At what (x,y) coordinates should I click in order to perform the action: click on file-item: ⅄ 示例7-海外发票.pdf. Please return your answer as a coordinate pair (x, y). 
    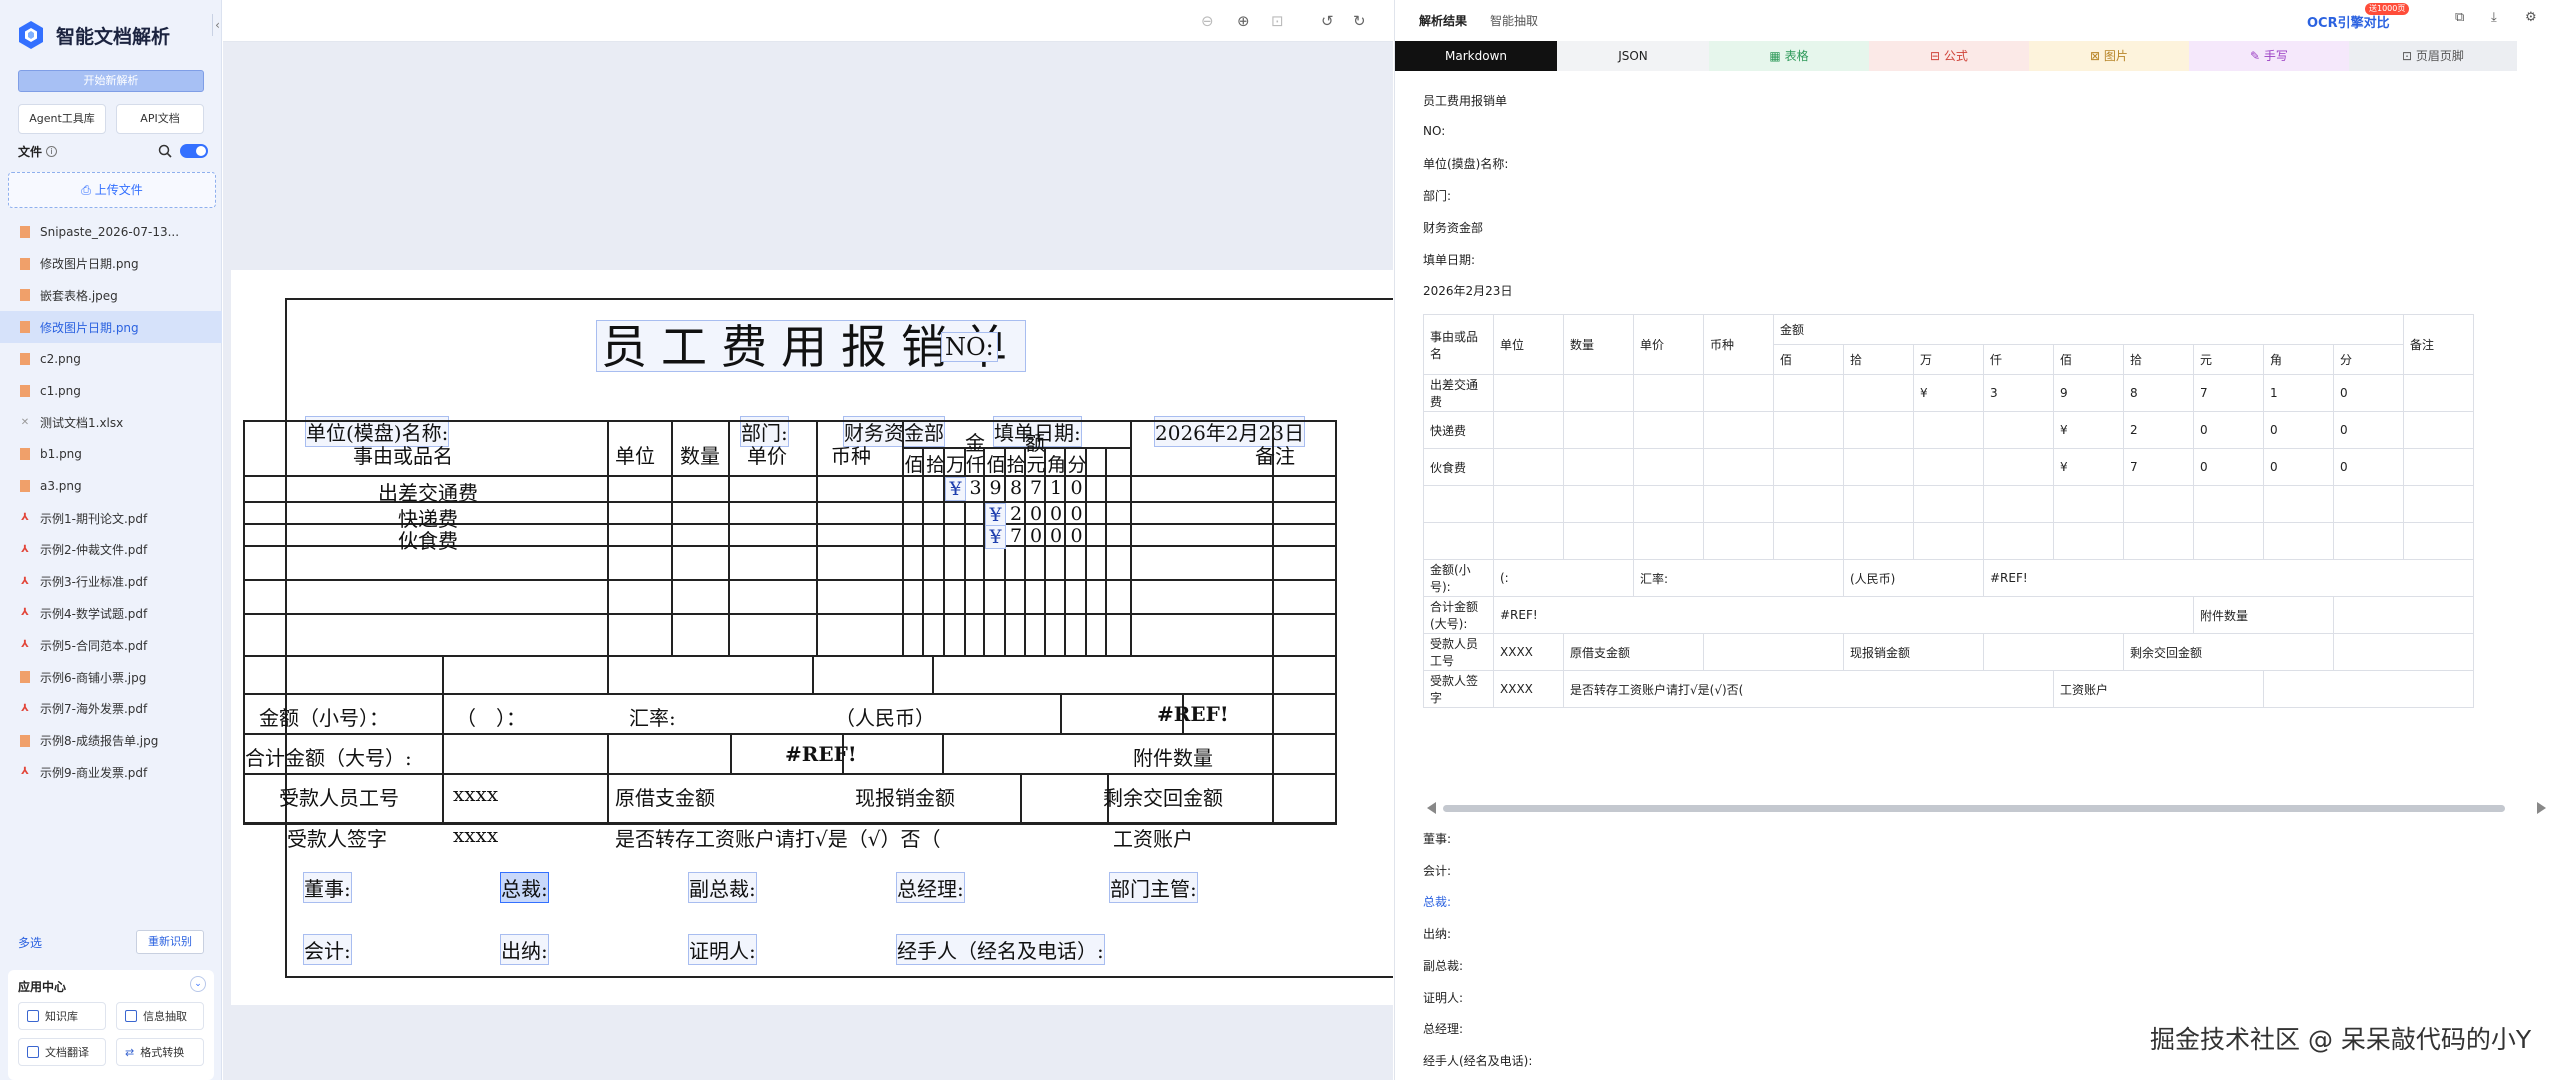
    Looking at the image, I should click on (111, 709).